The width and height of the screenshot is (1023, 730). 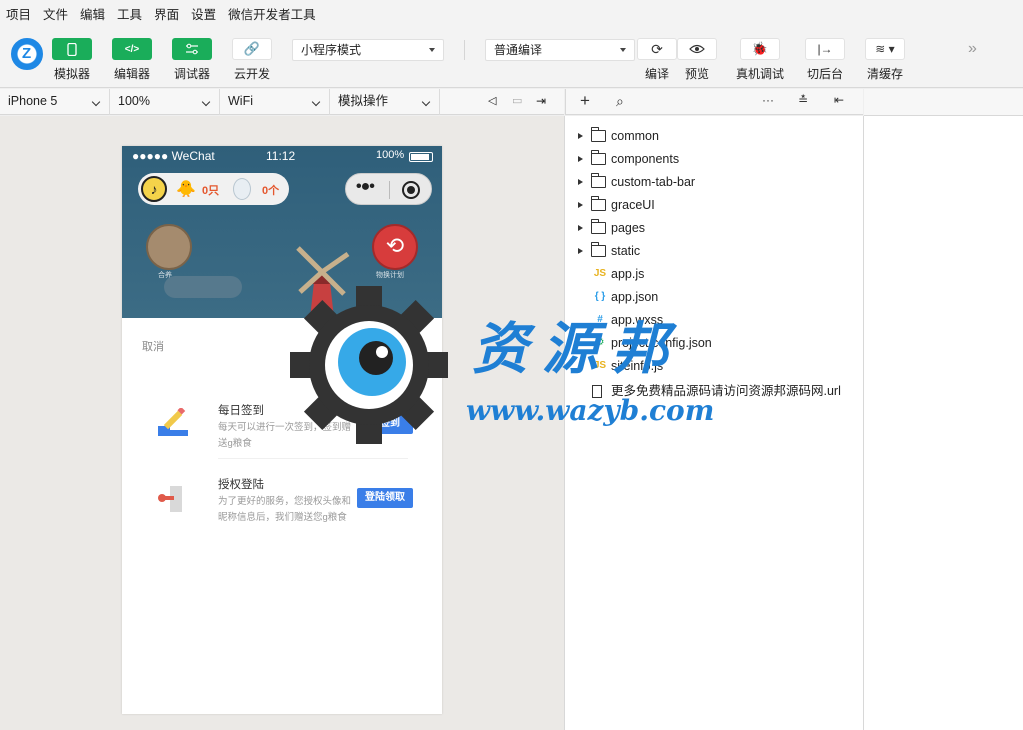 I want to click on phone-icon, so click(x=72, y=49).